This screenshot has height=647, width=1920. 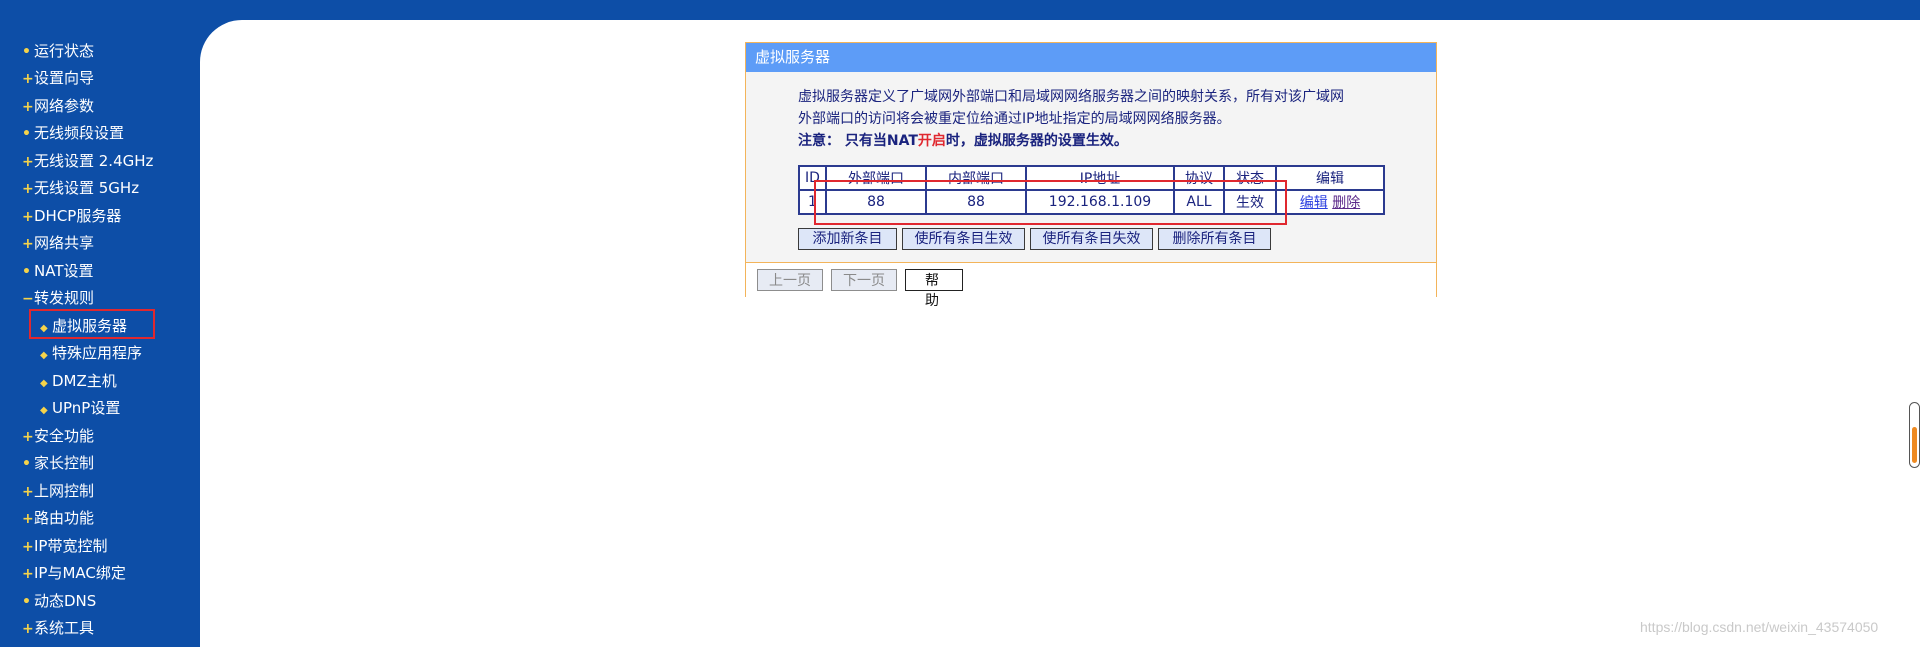 I want to click on sidebar-item-forwarding: −转发规则, so click(x=58, y=297).